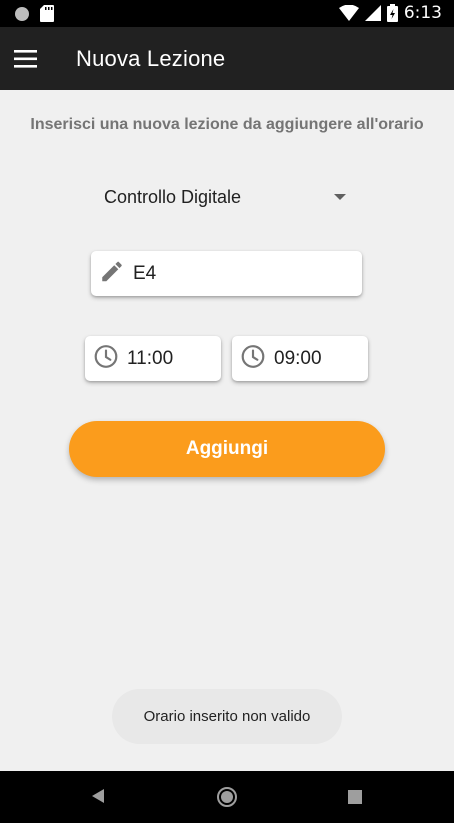 The width and height of the screenshot is (454, 823). What do you see at coordinates (173, 197) in the screenshot?
I see `course-selected-value: Controllo Digitale` at bounding box center [173, 197].